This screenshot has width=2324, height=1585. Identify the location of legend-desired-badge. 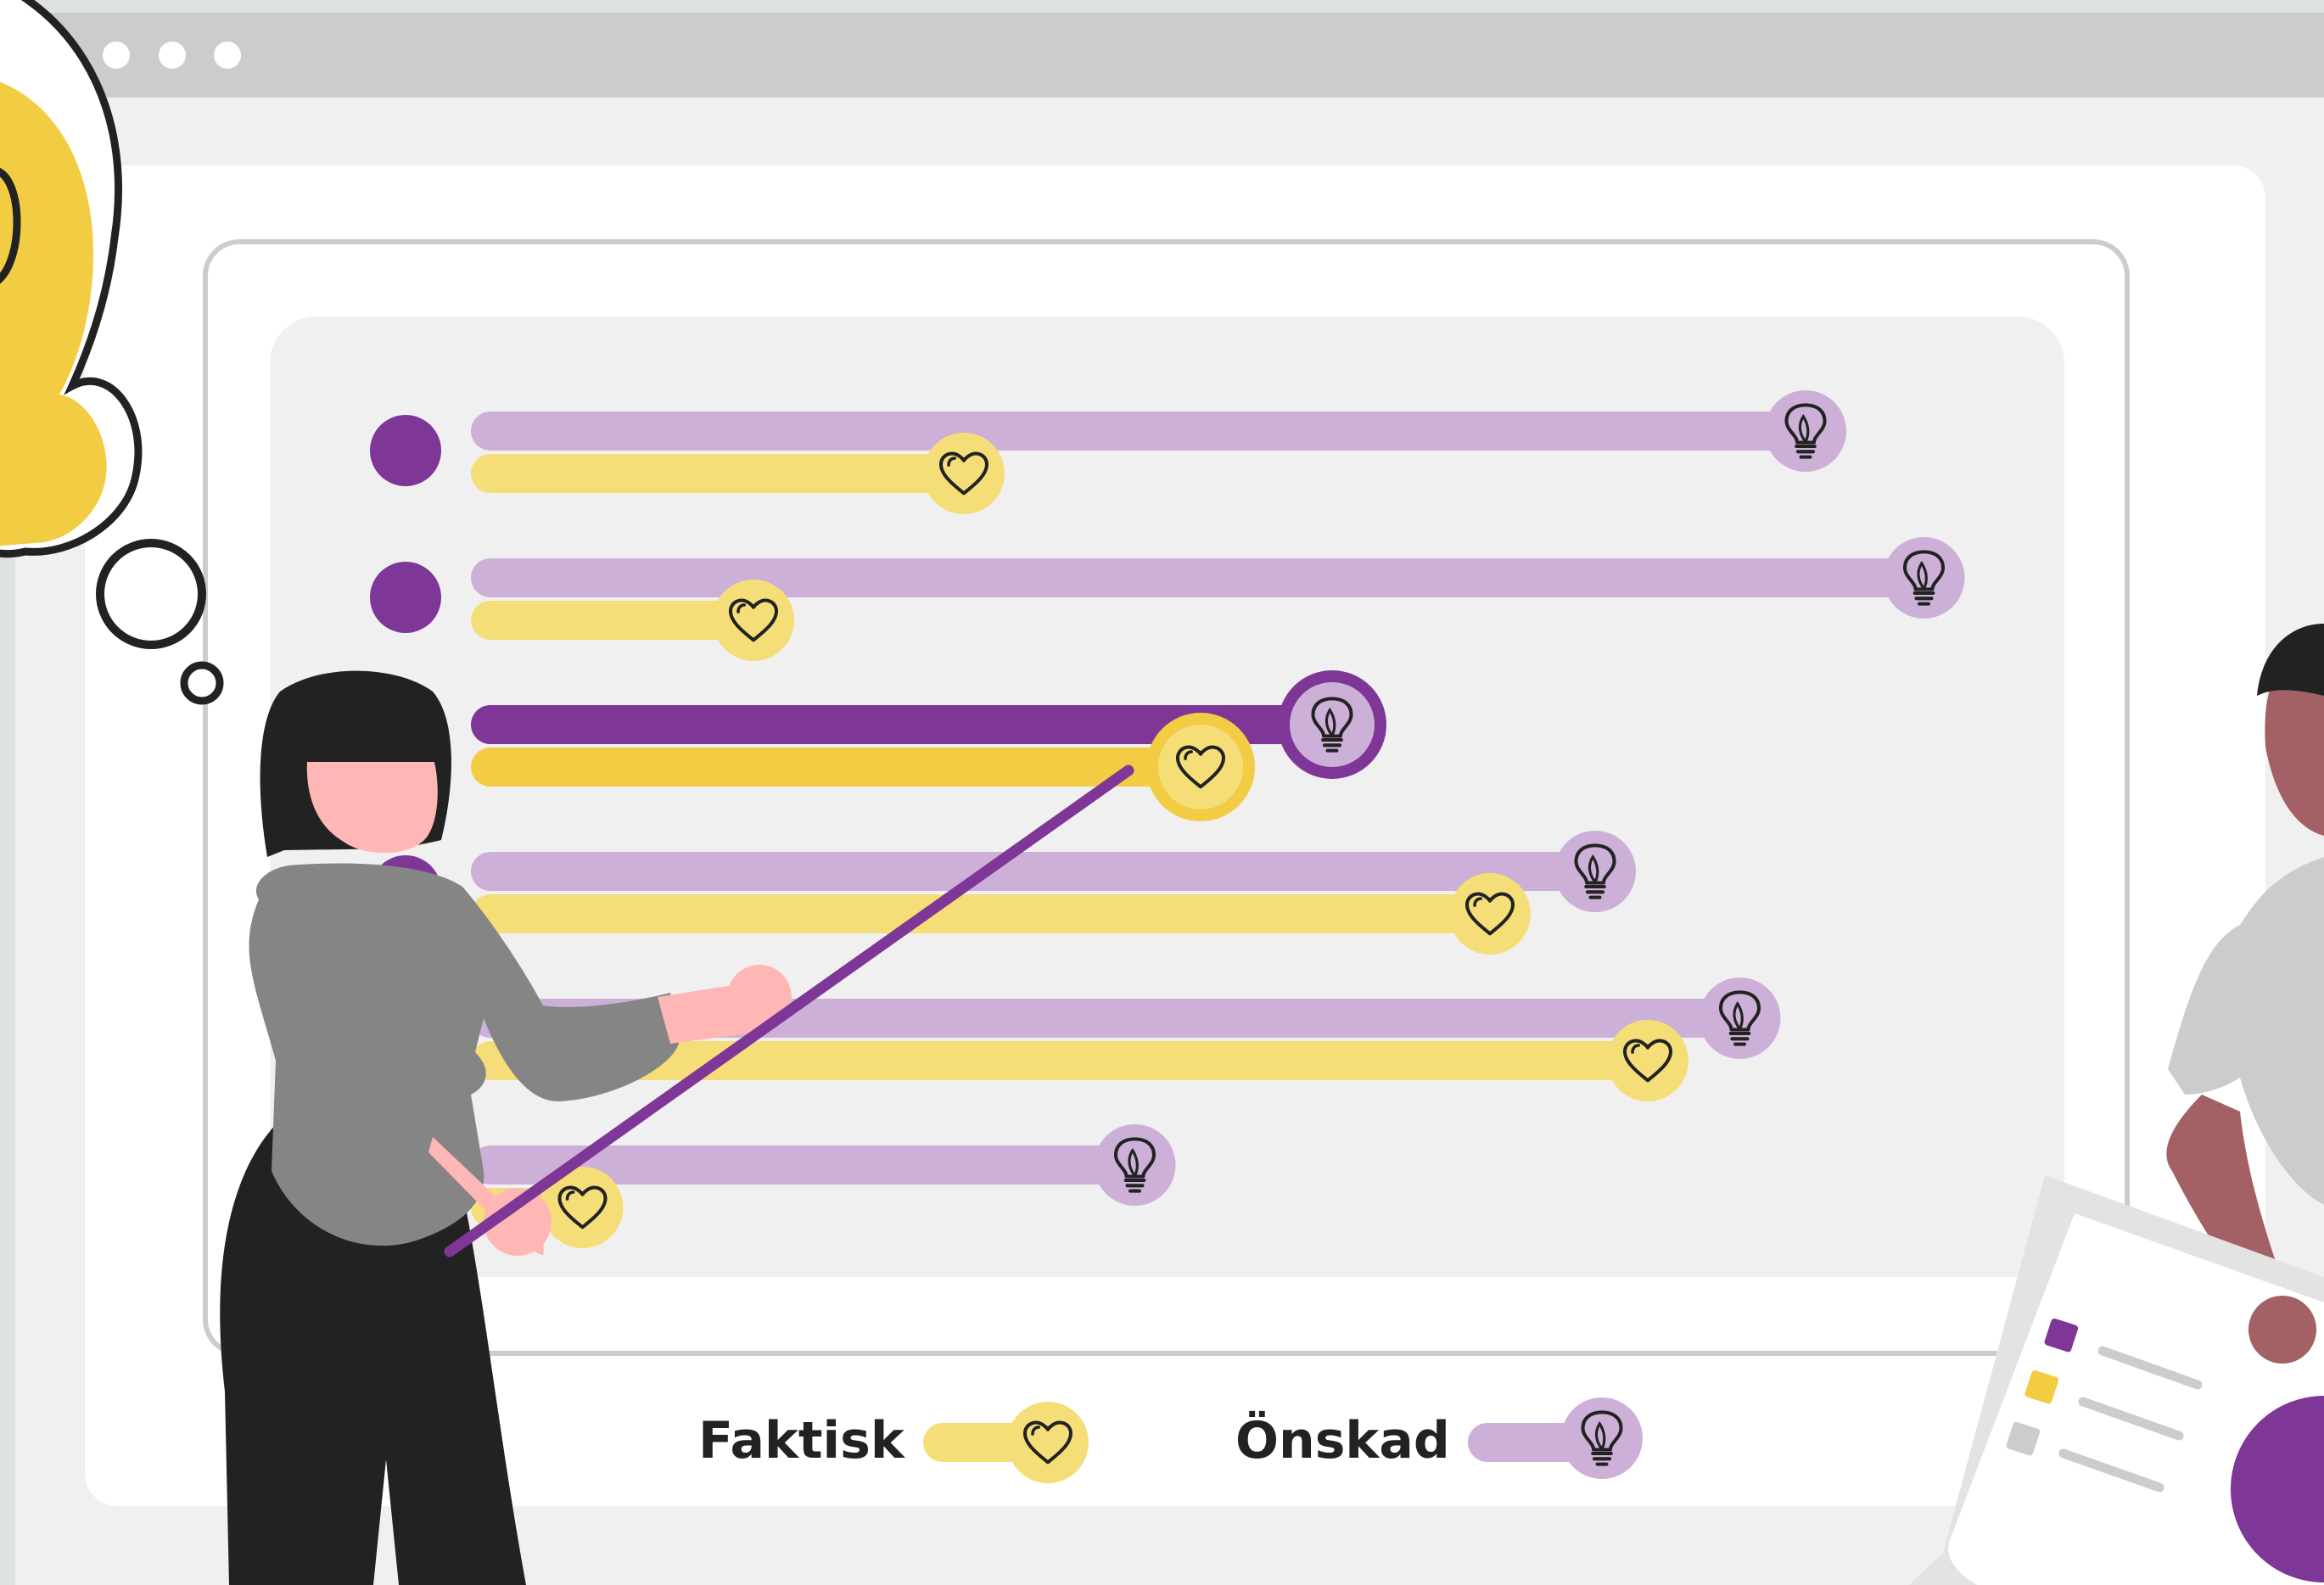
(1602, 1438).